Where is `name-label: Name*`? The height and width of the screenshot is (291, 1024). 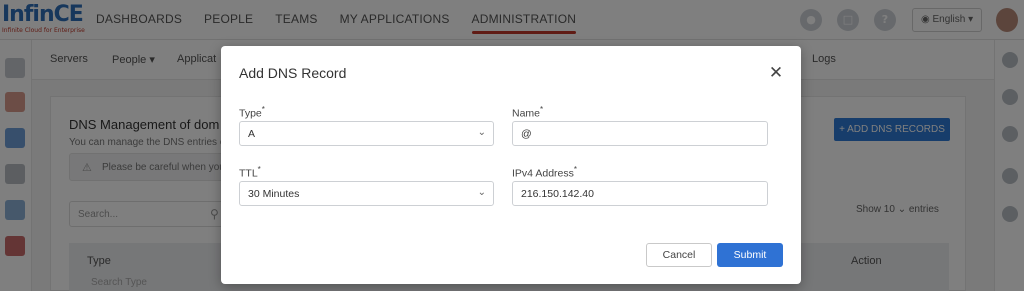 name-label: Name* is located at coordinates (527, 112).